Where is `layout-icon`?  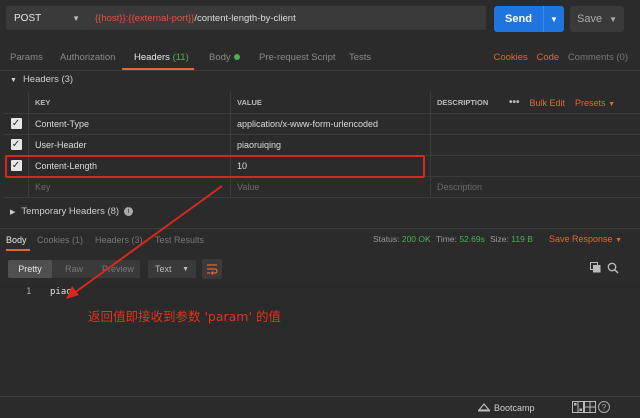 layout-icon is located at coordinates (578, 408).